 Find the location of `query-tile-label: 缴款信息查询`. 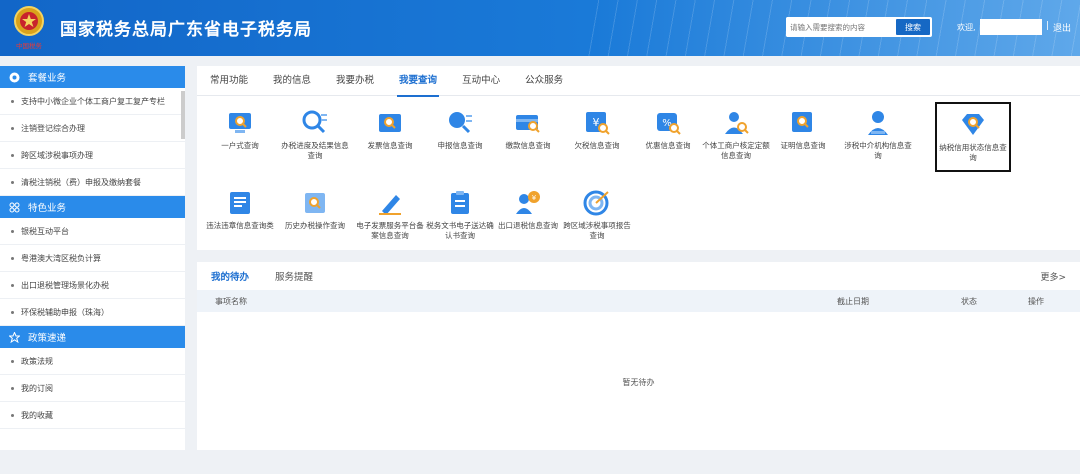

query-tile-label: 缴款信息查询 is located at coordinates (528, 145).